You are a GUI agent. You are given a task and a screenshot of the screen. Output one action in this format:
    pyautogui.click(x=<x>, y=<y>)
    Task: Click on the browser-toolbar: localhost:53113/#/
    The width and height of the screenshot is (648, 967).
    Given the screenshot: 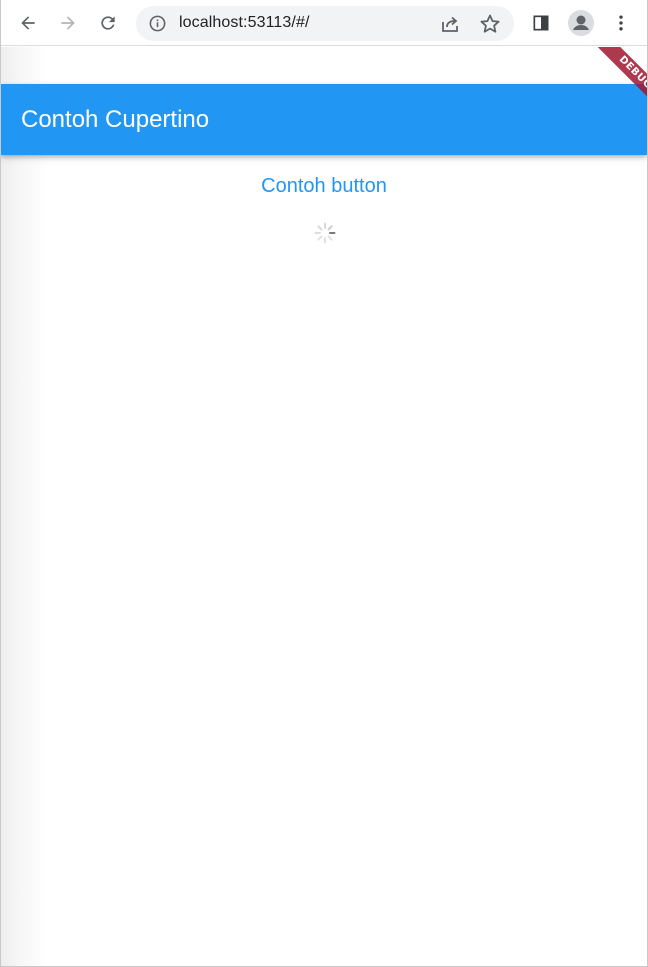 What is the action you would take?
    pyautogui.click(x=324, y=23)
    